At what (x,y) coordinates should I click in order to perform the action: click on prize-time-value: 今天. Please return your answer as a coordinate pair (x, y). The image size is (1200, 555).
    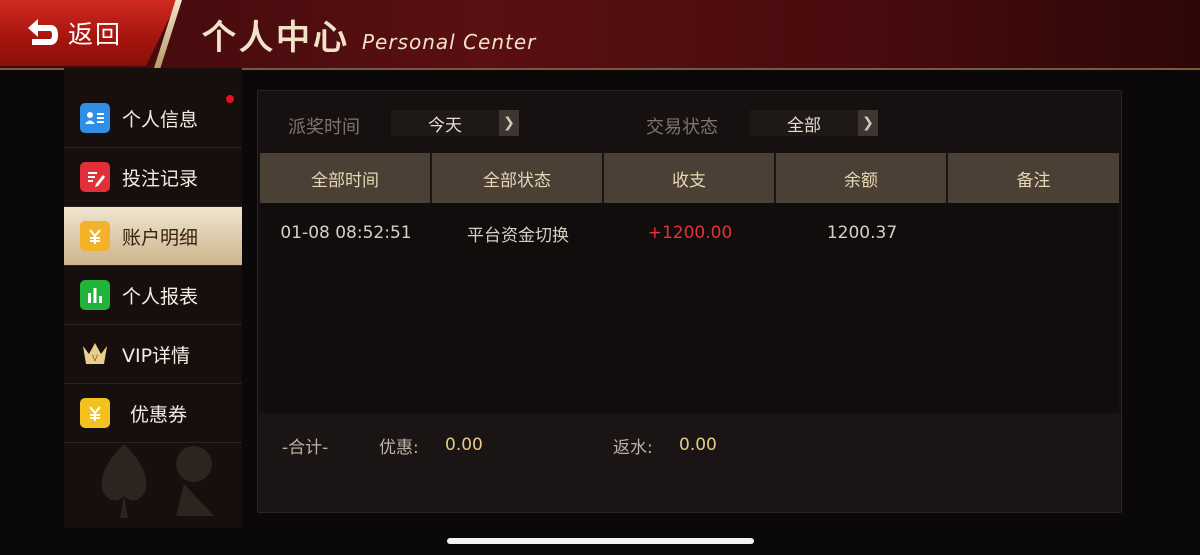
    Looking at the image, I should click on (445, 125).